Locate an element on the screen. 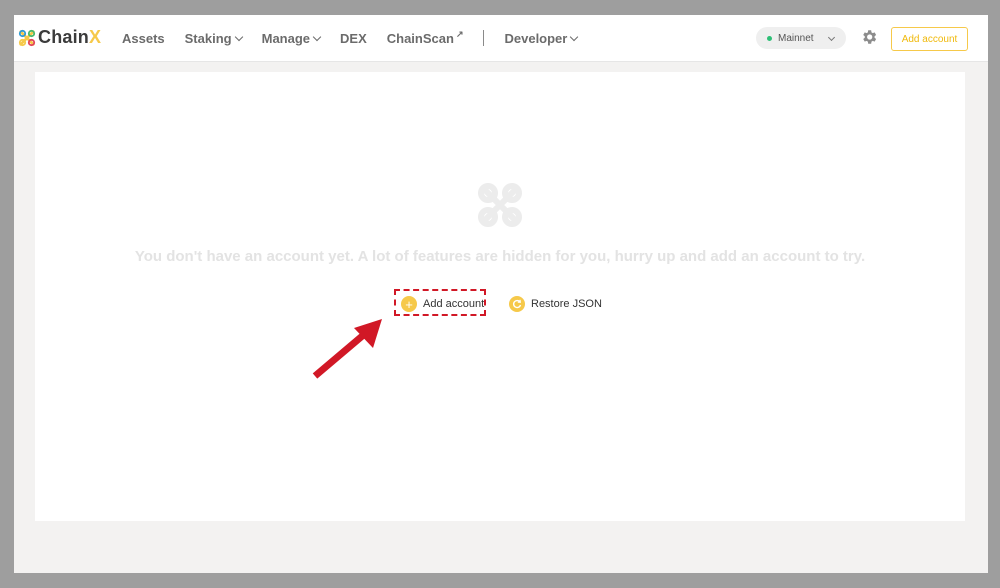  nav-dex-label: DEX is located at coordinates (353, 38).